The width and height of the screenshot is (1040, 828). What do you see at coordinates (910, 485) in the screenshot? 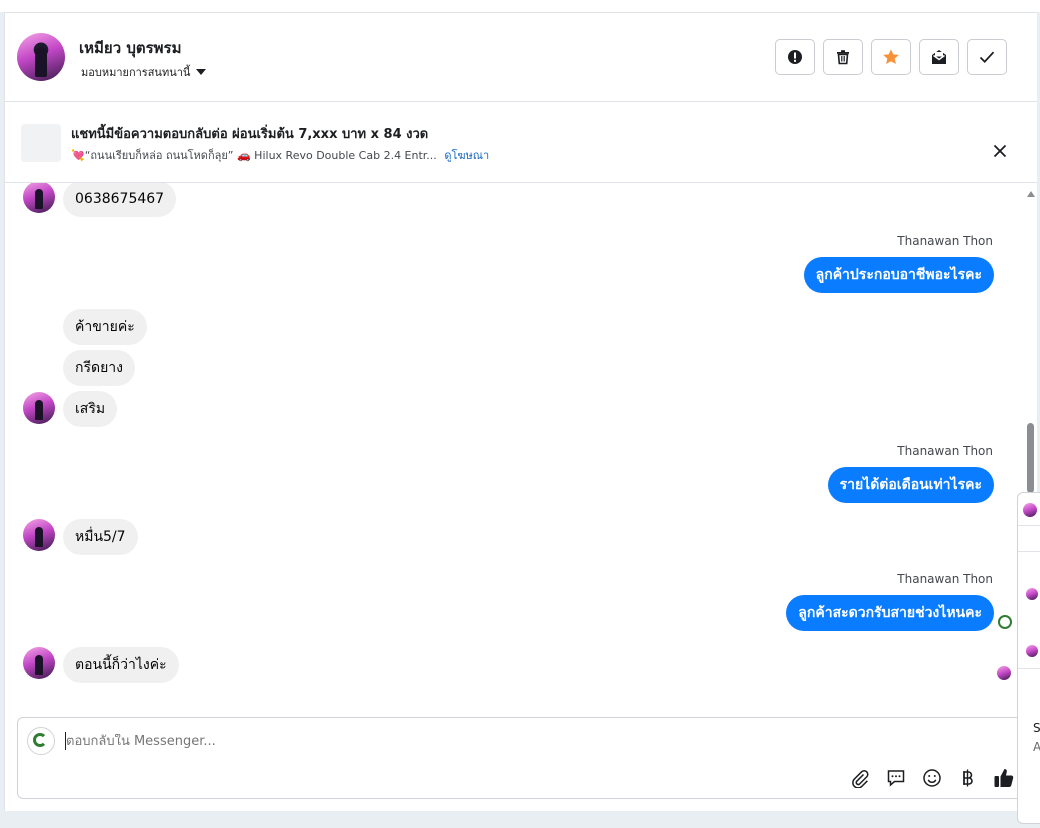
I see `outgoing-message: รายได้ต่อเดือนเท่าไรคะ` at bounding box center [910, 485].